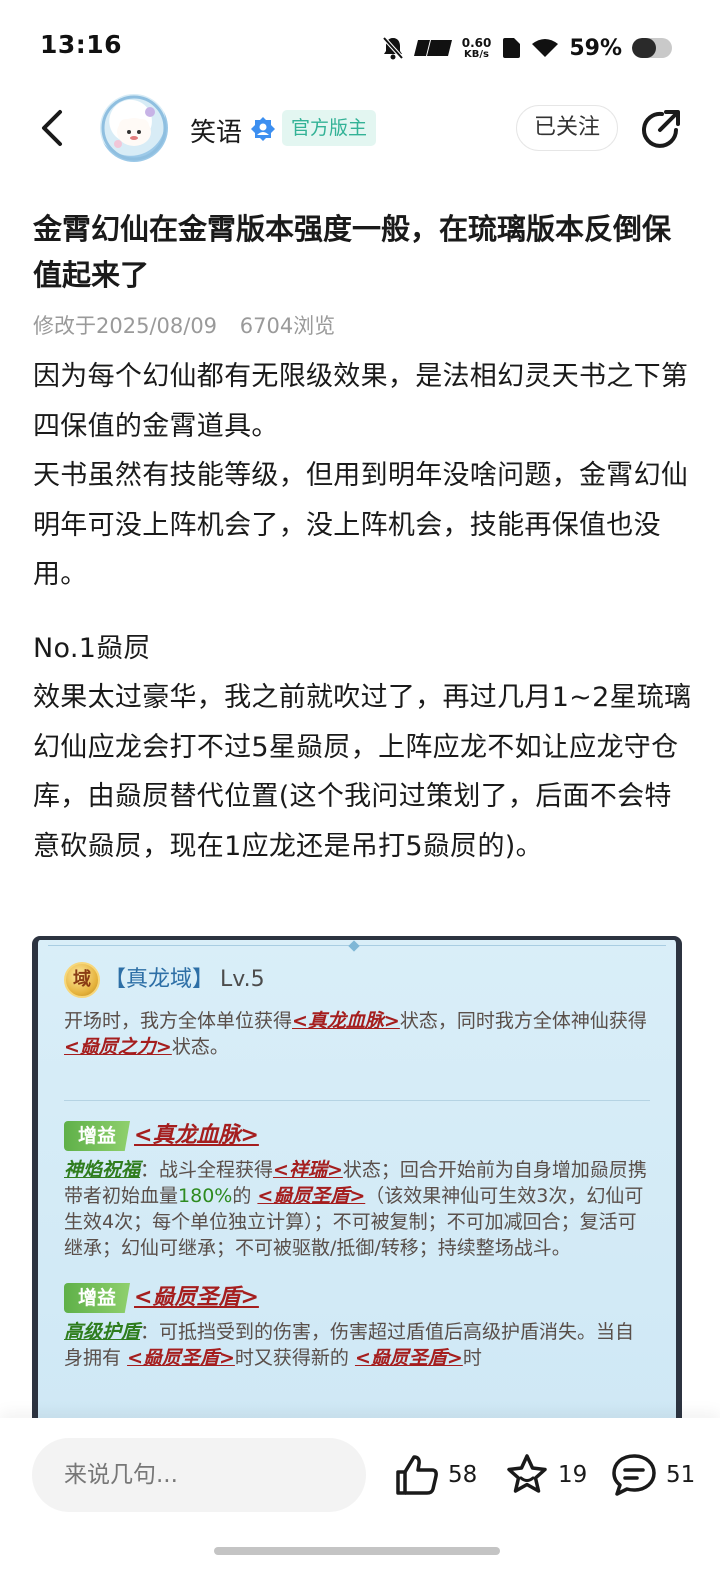  What do you see at coordinates (567, 128) in the screenshot?
I see `follow-button: 已关注` at bounding box center [567, 128].